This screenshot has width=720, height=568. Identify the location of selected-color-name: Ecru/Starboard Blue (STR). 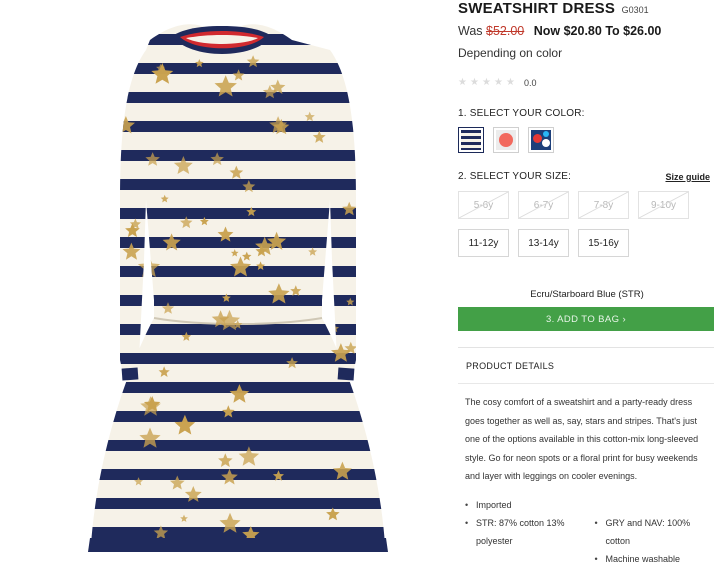
(587, 294).